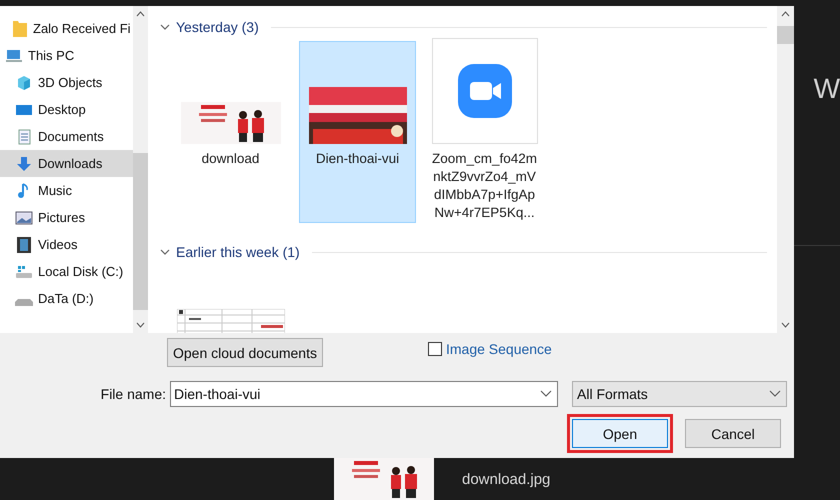 The width and height of the screenshot is (840, 500). What do you see at coordinates (435, 349) in the screenshot?
I see `checkbox` at bounding box center [435, 349].